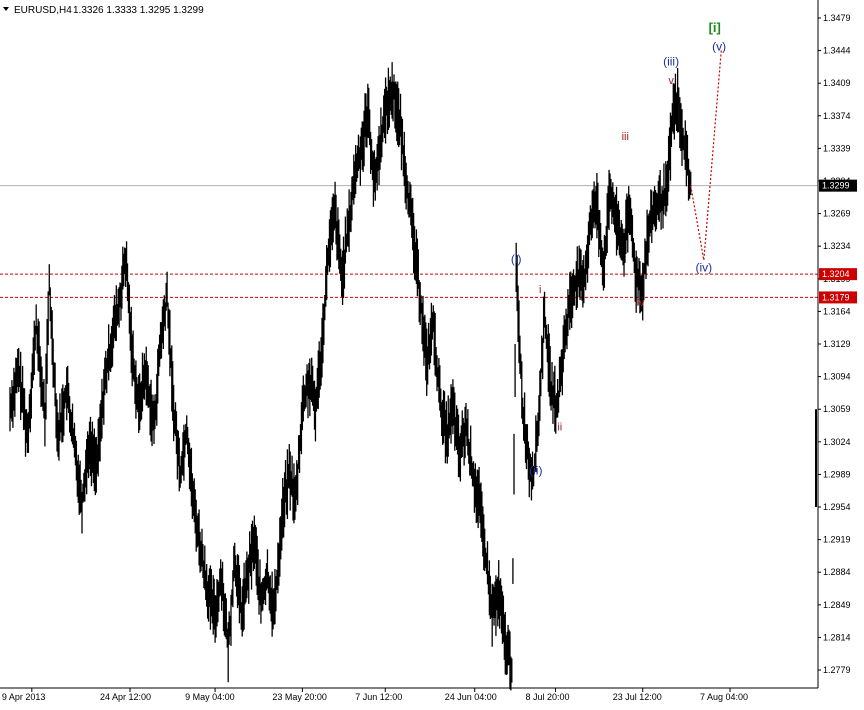  Describe the element at coordinates (837, 474) in the screenshot. I see `price-tick-label: 1.2989` at that location.